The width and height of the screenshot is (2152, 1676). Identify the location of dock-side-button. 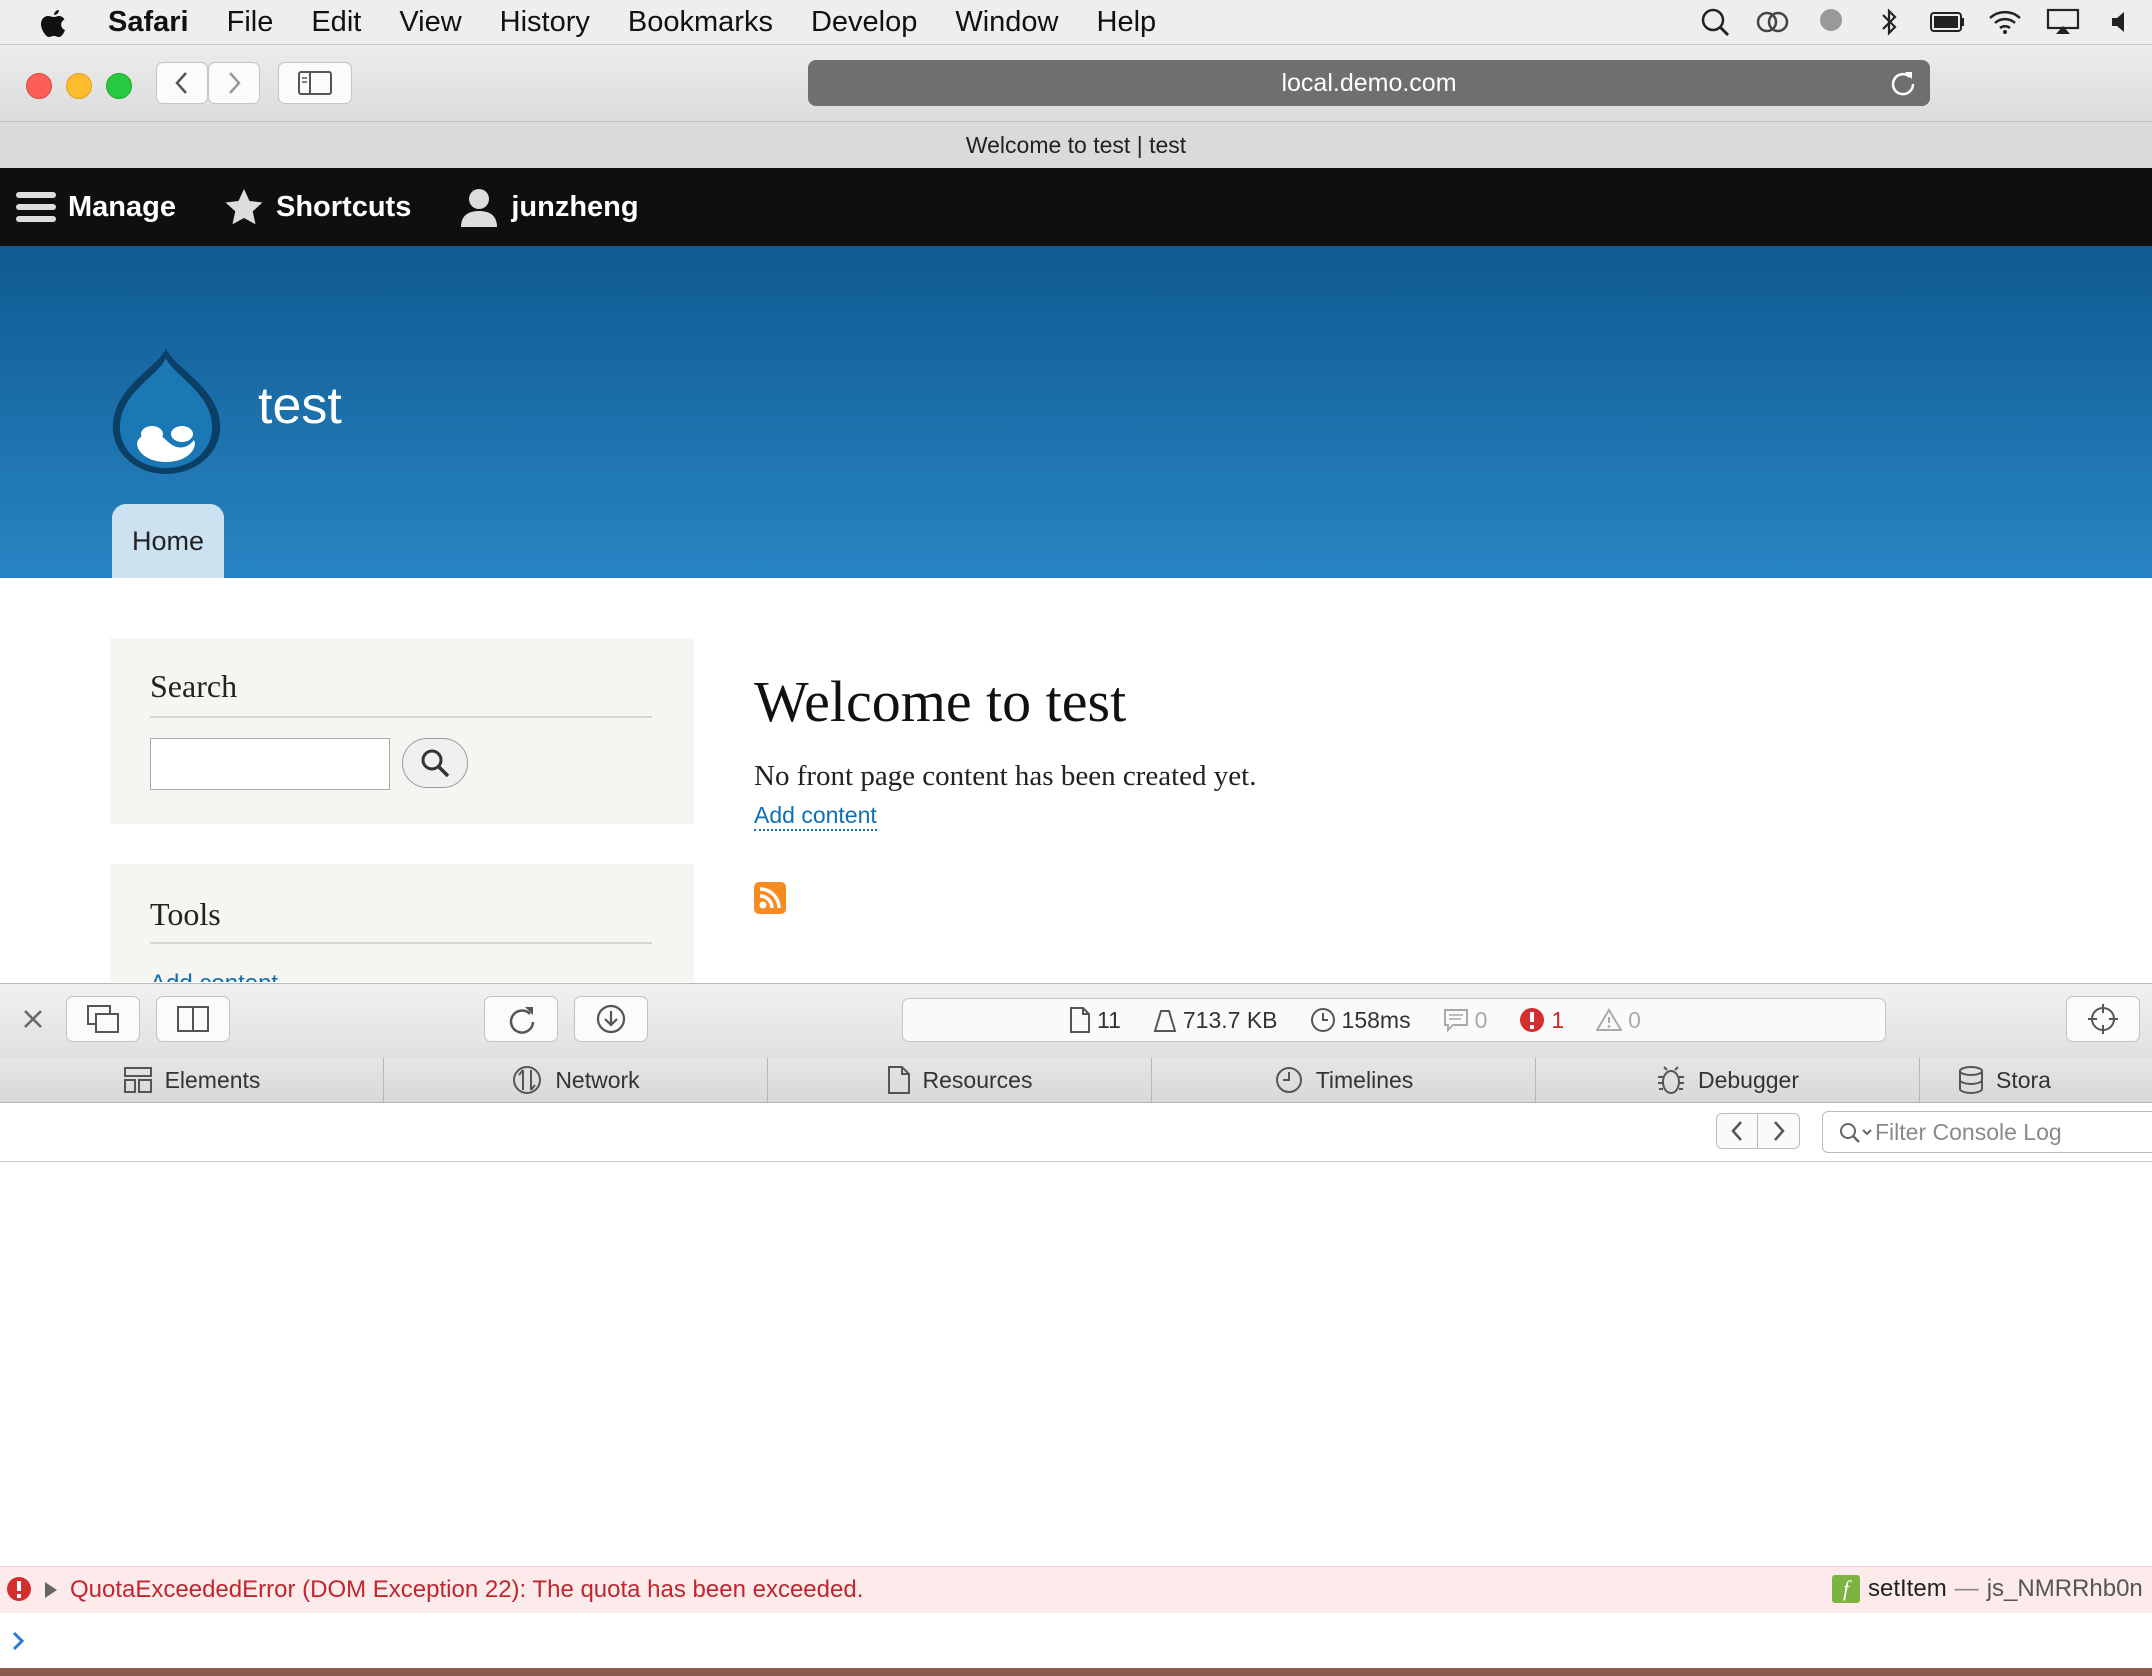
(193, 1019).